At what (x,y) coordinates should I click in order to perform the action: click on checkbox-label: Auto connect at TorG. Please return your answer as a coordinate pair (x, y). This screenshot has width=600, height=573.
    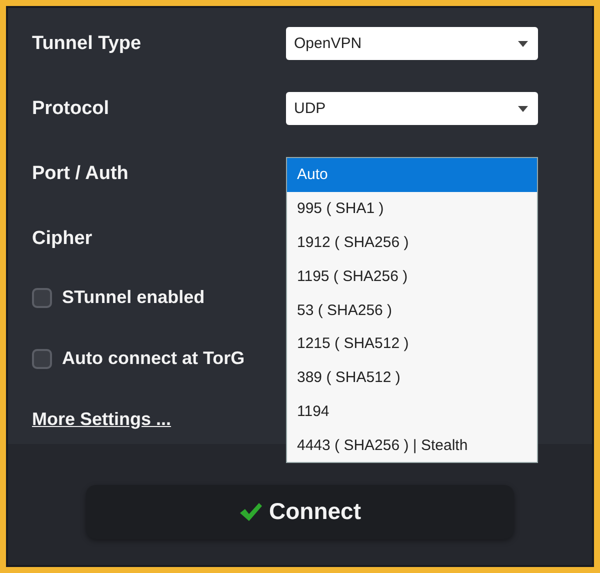
    Looking at the image, I should click on (153, 358).